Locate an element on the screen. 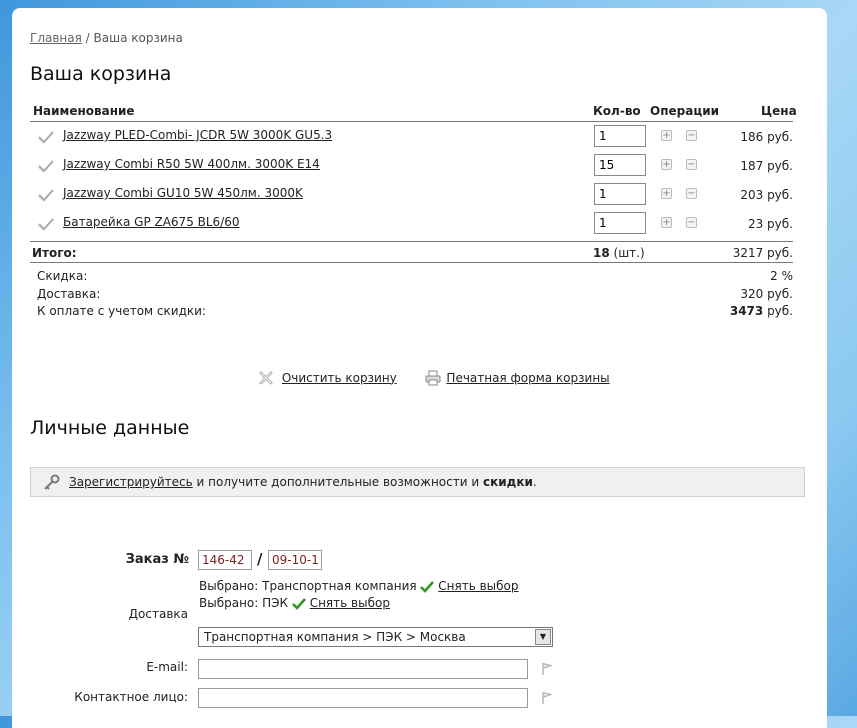 Image resolution: width=857 pixels, height=728 pixels. column-header-name: Наименование is located at coordinates (84, 111).